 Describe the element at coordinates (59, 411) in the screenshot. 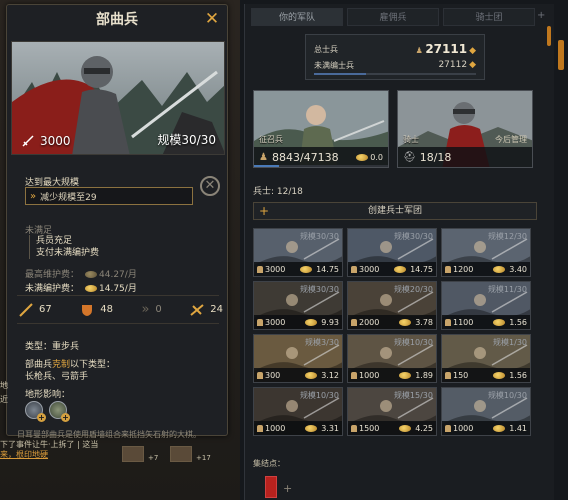

I see `terrain-forest-icon: +` at that location.